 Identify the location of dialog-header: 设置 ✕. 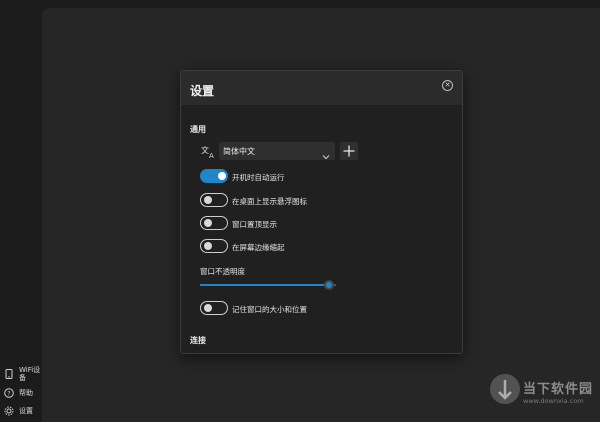
(321, 88).